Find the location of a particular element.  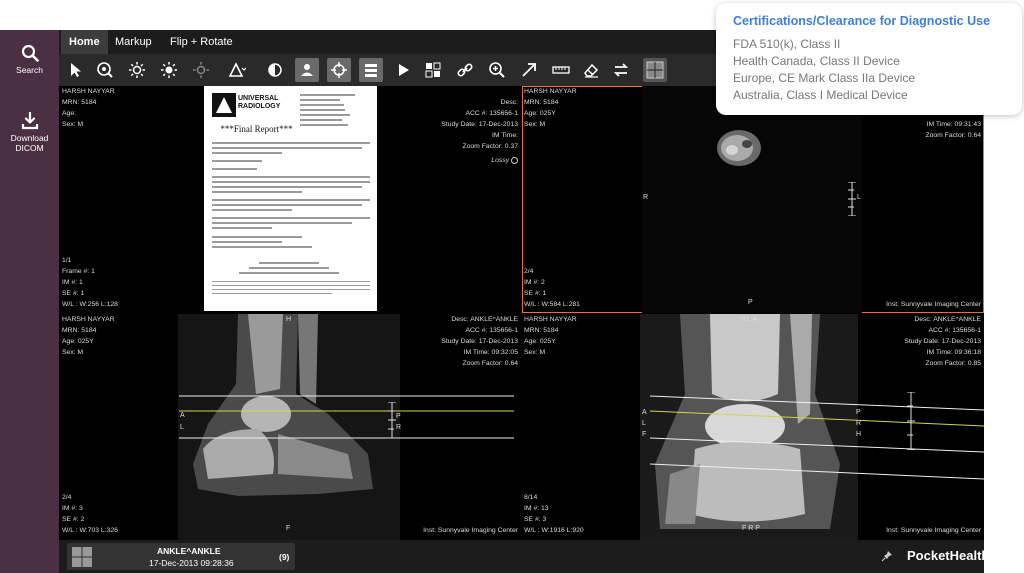

report-logo-line1: UNIVERSAL is located at coordinates (258, 98).